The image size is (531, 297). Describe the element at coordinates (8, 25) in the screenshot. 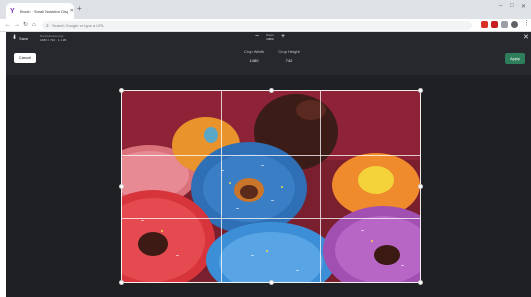

I see `back-arrow-icon: ←` at that location.